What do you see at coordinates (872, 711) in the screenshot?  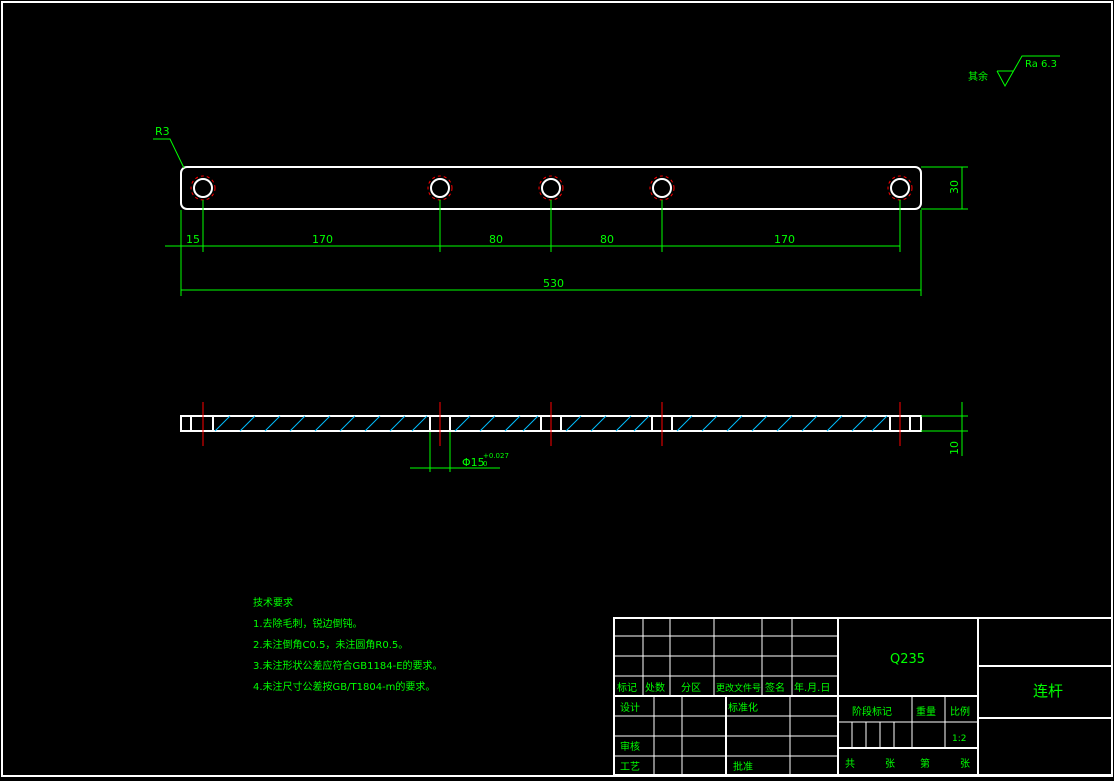 I see `stage-mark-label: 阶段标记` at bounding box center [872, 711].